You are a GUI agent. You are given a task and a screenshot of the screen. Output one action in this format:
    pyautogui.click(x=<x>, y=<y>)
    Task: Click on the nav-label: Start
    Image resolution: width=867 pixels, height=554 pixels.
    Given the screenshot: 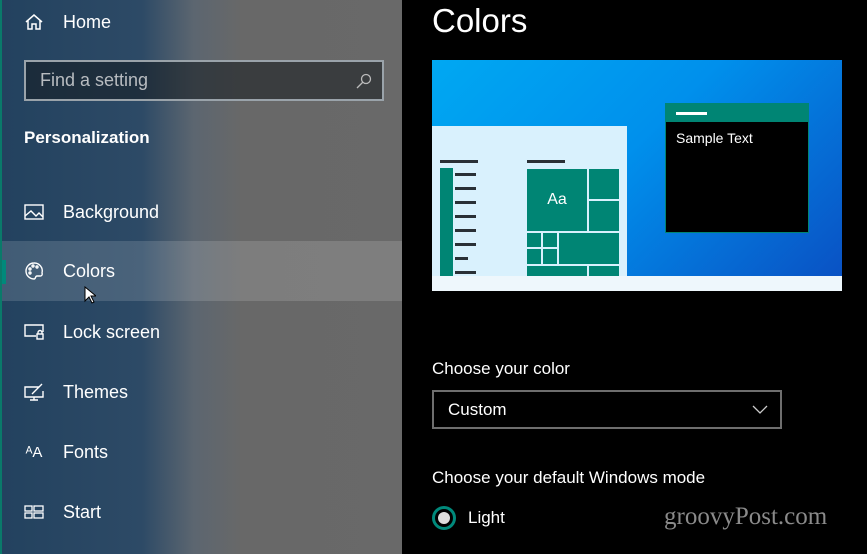 What is the action you would take?
    pyautogui.click(x=82, y=511)
    